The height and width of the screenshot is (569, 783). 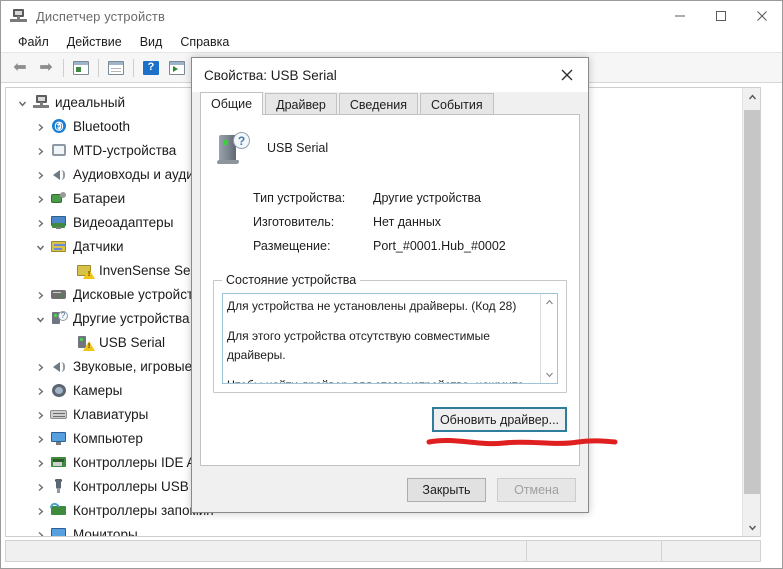 What do you see at coordinates (33, 42) in the screenshot?
I see `menu-item-file: Файл` at bounding box center [33, 42].